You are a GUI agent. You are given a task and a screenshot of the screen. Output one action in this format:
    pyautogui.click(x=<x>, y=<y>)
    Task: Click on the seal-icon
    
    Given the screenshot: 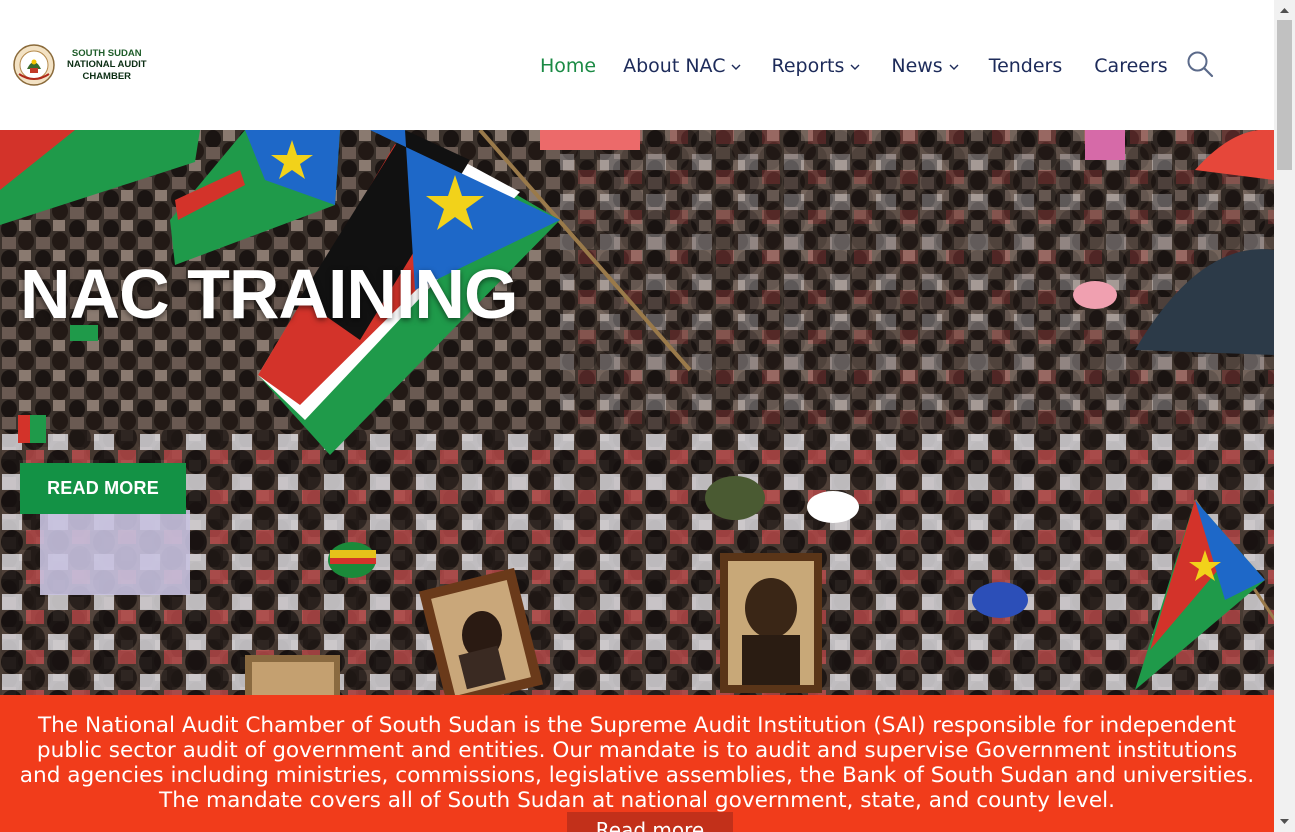 What is the action you would take?
    pyautogui.click(x=34, y=65)
    